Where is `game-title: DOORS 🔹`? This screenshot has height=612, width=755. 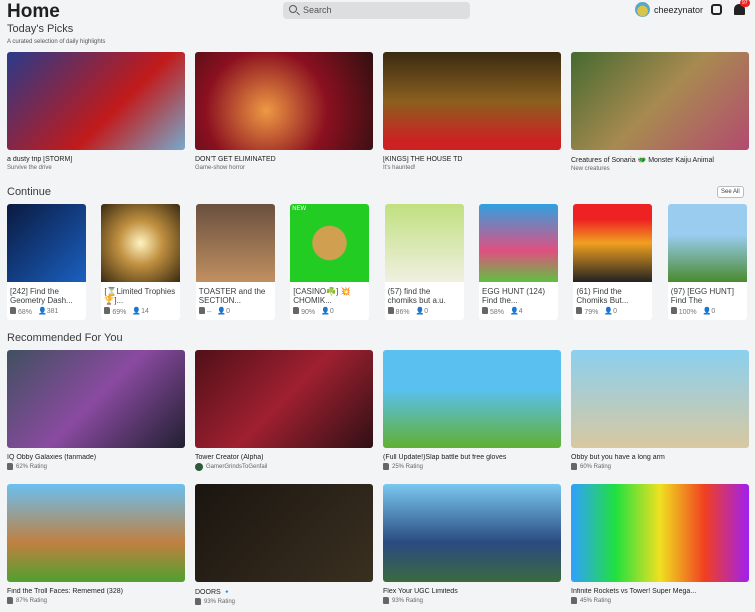
game-title: DOORS 🔹 is located at coordinates (213, 592).